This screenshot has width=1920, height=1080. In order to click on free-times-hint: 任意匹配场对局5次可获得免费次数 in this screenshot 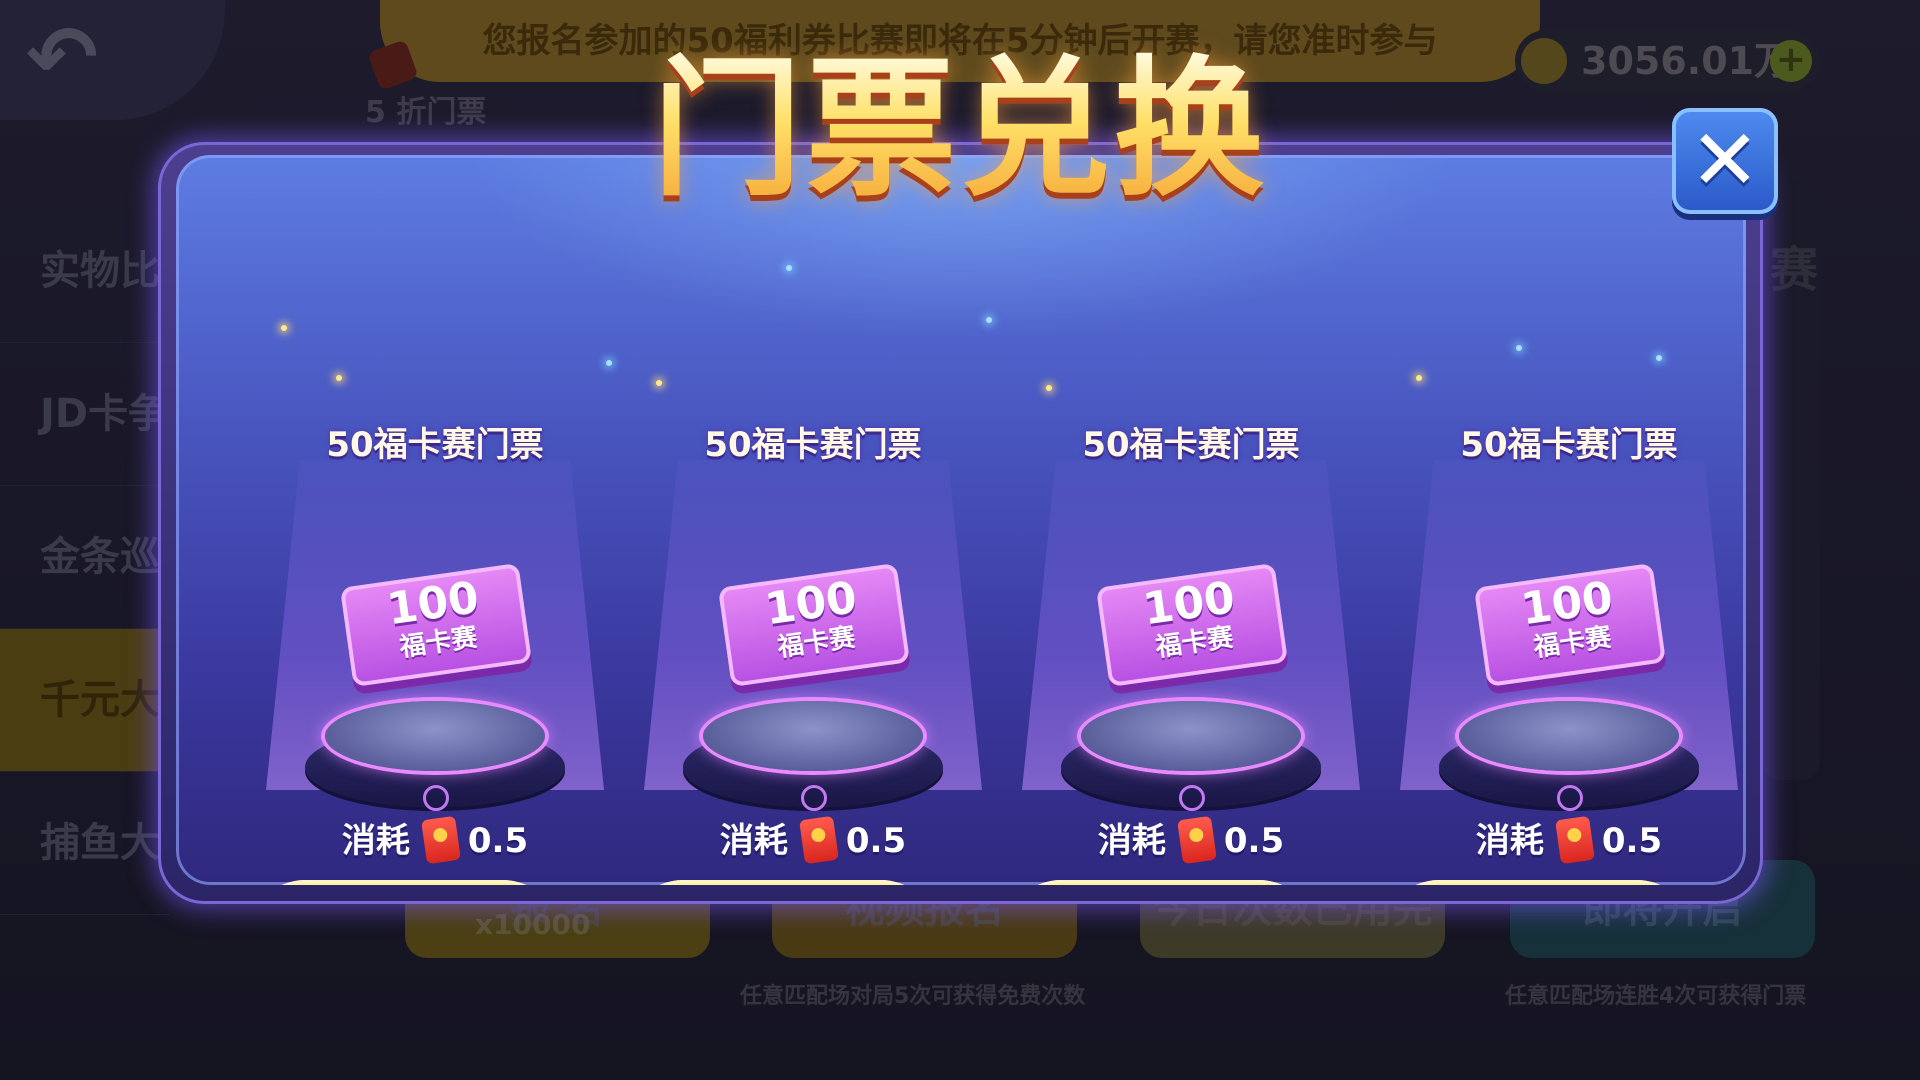, I will do `click(913, 996)`.